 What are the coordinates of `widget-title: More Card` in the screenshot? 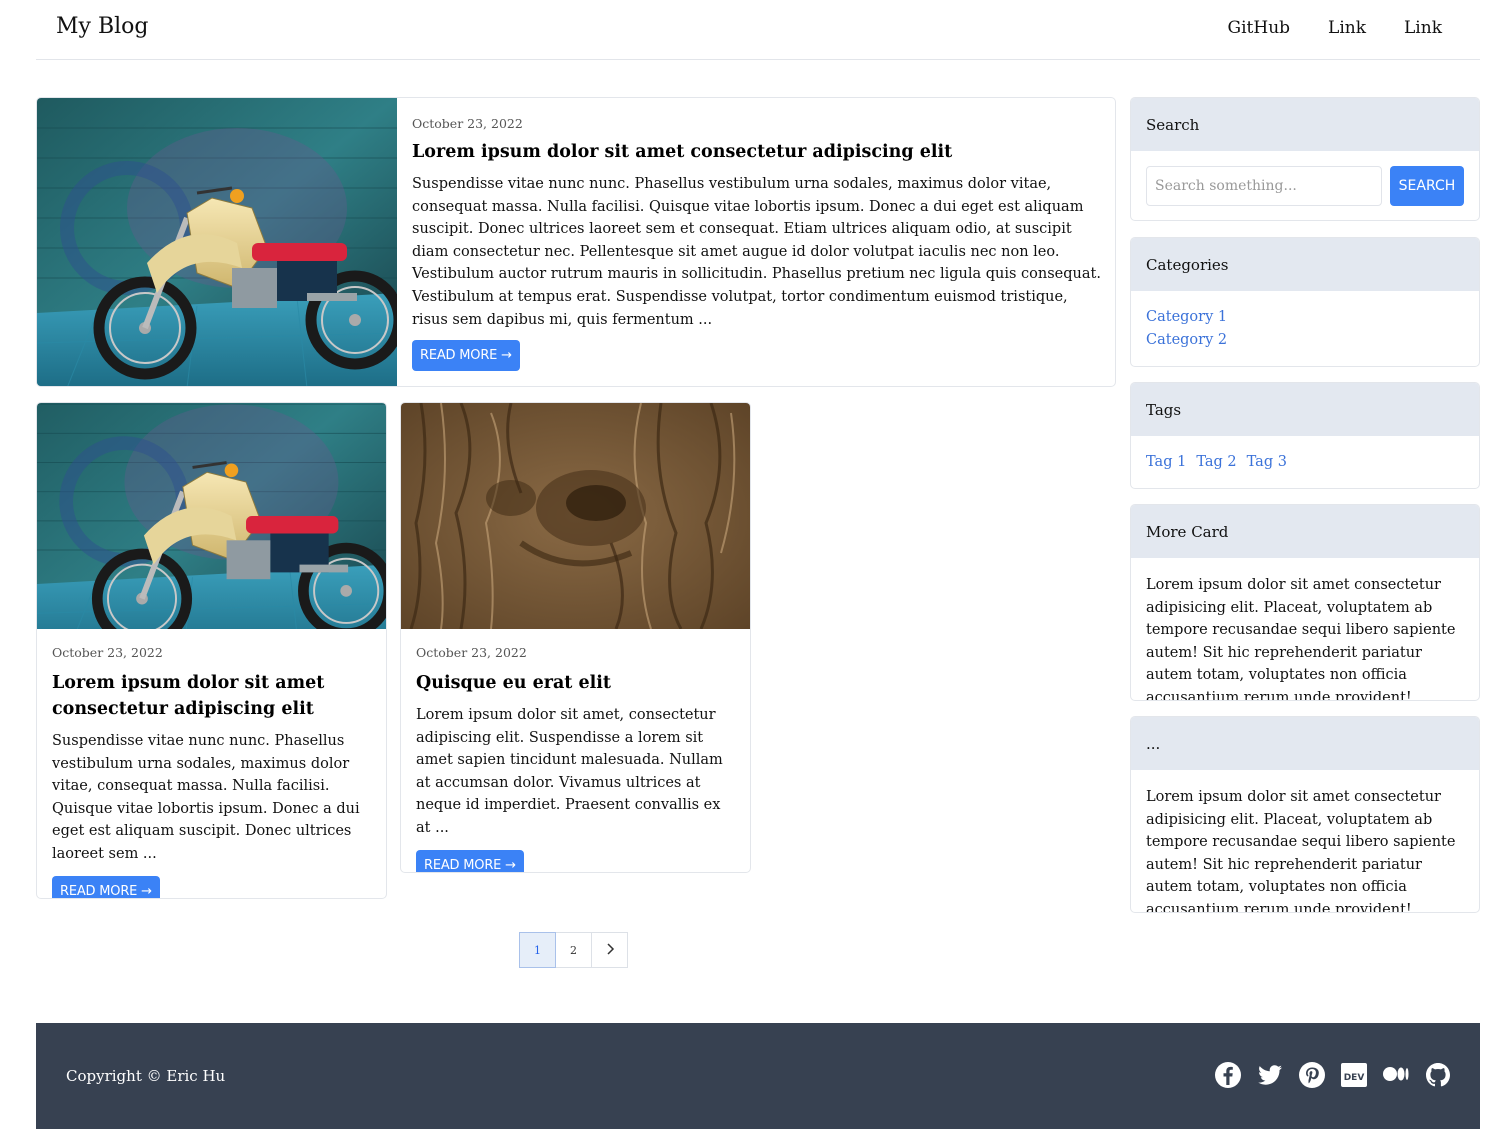 It's located at (1305, 531).